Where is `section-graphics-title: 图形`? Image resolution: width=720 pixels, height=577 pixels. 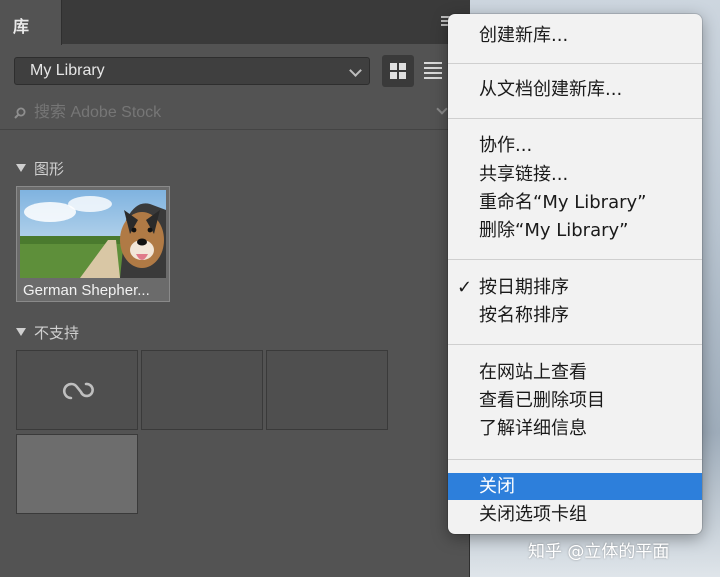 section-graphics-title: 图形 is located at coordinates (49, 169).